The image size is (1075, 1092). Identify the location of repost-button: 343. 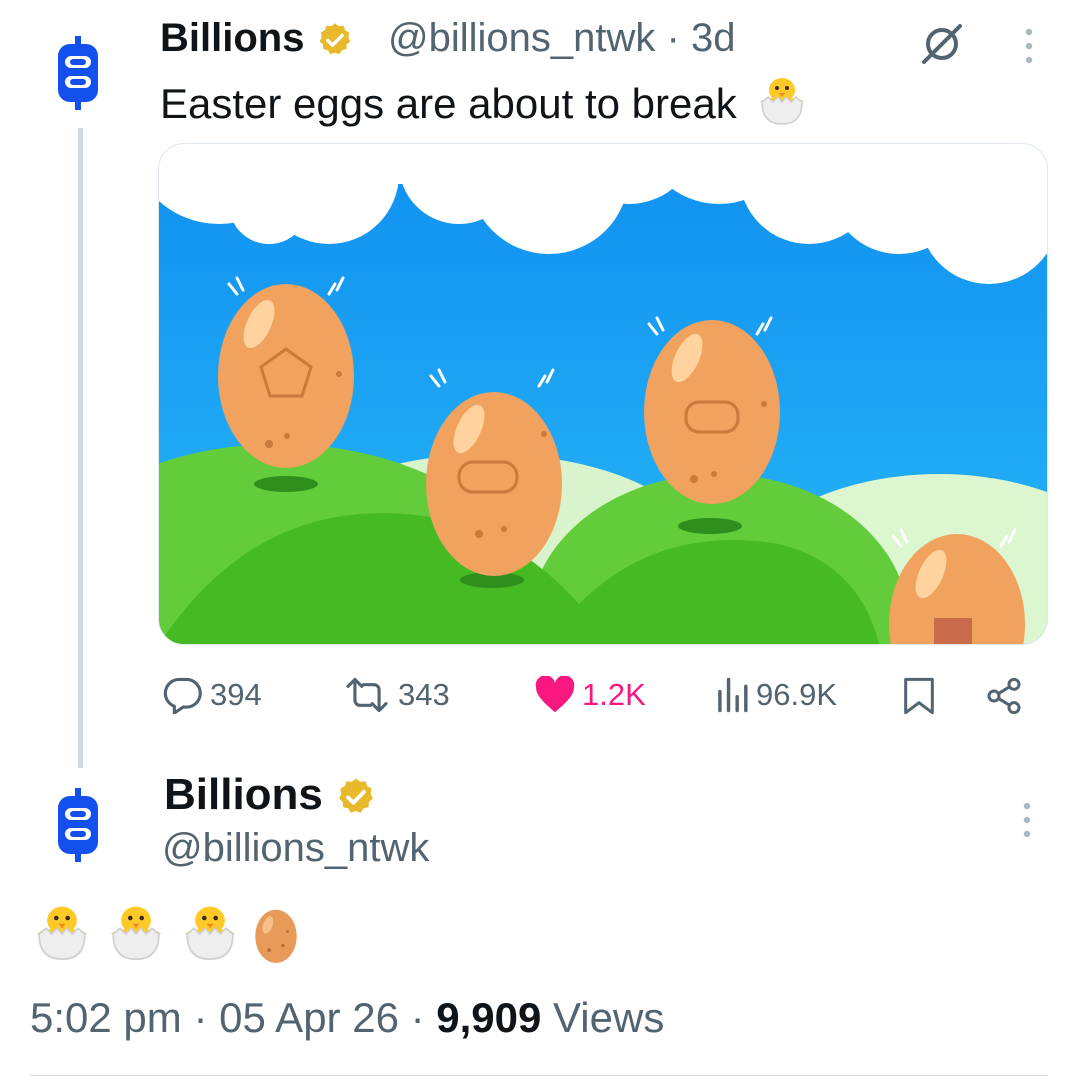
(396, 695).